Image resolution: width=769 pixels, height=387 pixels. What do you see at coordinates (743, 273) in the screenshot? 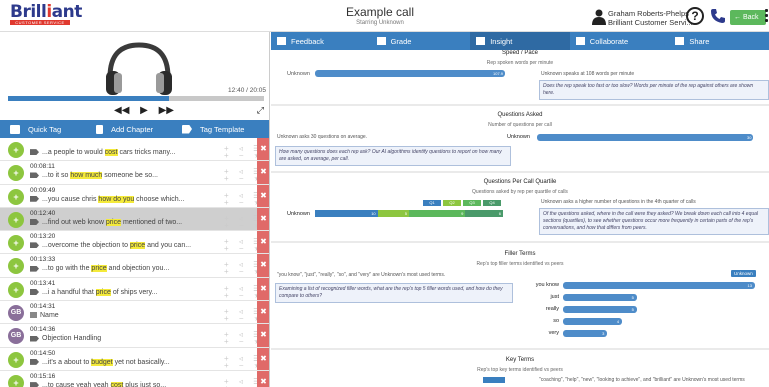
I see `filler-legend: Unknown` at bounding box center [743, 273].